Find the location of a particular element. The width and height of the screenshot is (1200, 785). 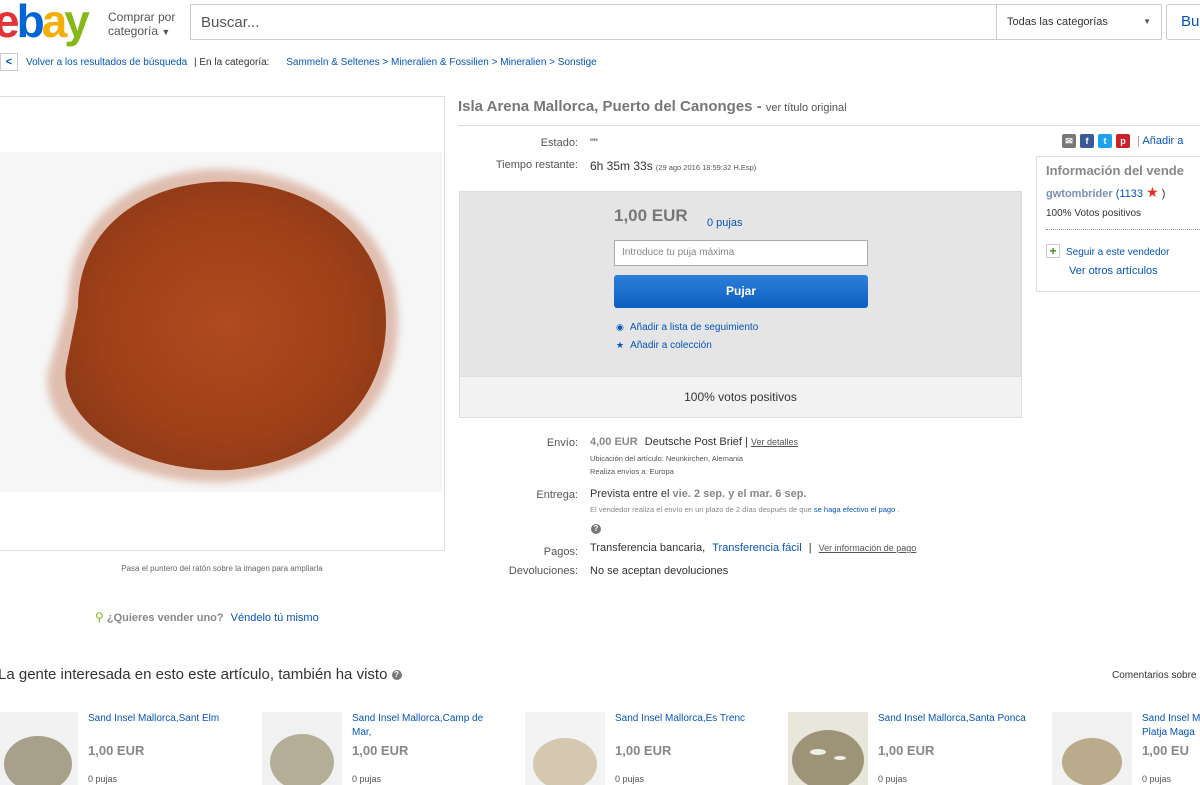

follow-seller-label: Seguir a este vendedor is located at coordinates (1118, 252).